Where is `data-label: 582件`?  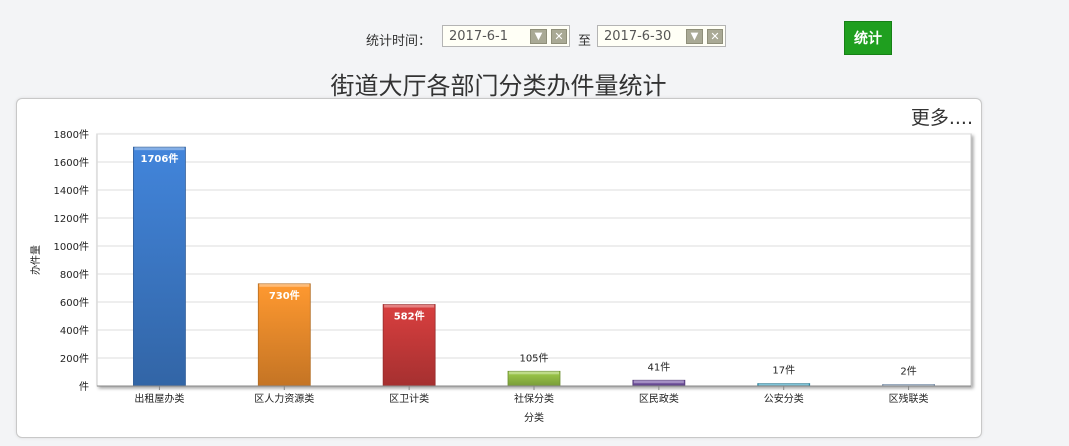 data-label: 582件 is located at coordinates (409, 316).